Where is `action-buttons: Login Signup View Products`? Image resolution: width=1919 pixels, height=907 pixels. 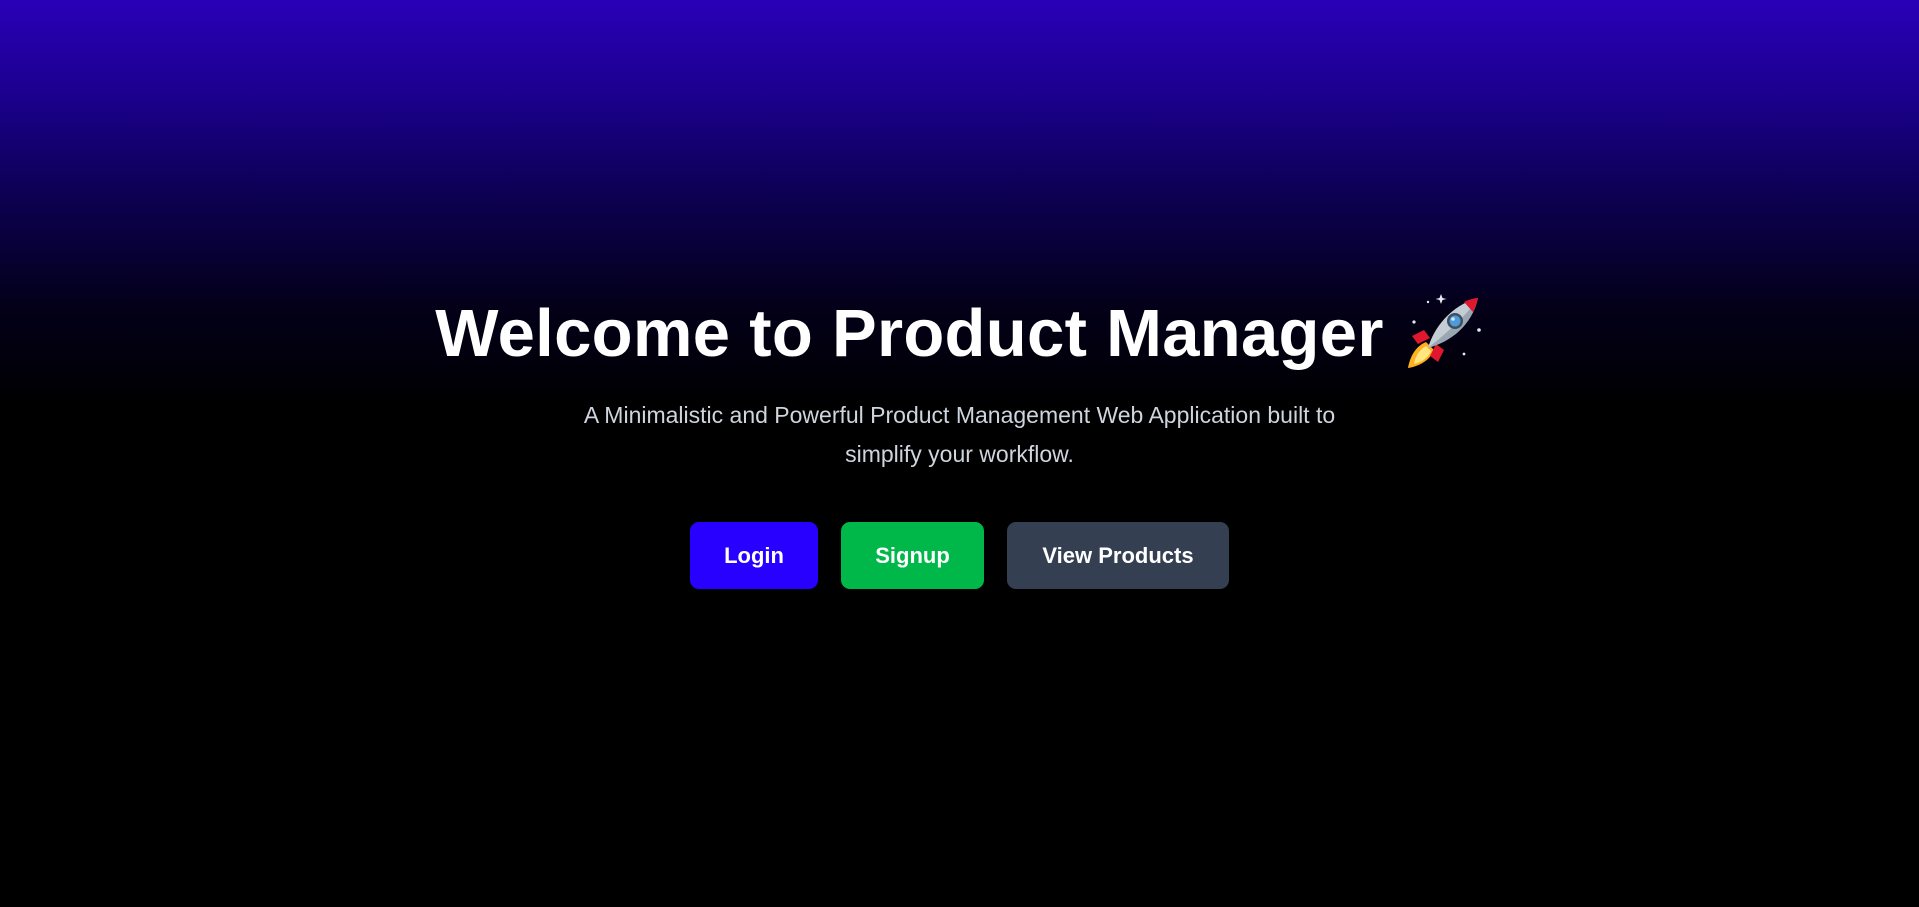 action-buttons: Login Signup View Products is located at coordinates (959, 555).